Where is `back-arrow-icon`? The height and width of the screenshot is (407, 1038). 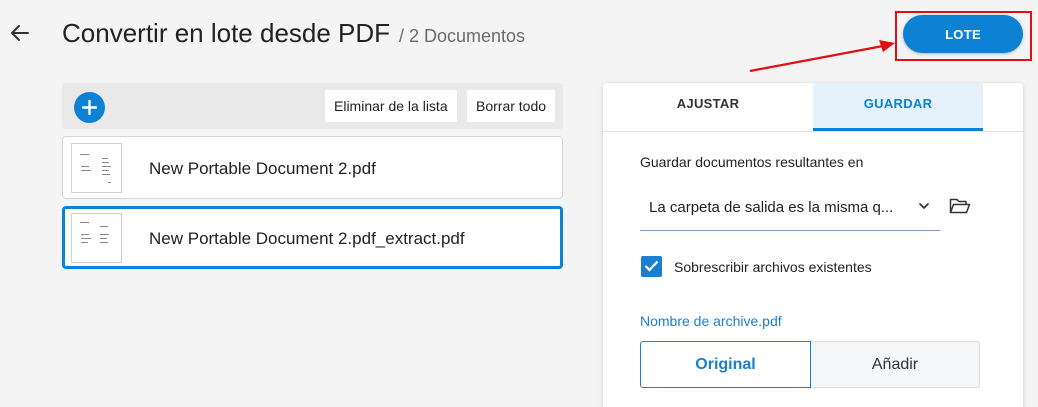 back-arrow-icon is located at coordinates (19, 33).